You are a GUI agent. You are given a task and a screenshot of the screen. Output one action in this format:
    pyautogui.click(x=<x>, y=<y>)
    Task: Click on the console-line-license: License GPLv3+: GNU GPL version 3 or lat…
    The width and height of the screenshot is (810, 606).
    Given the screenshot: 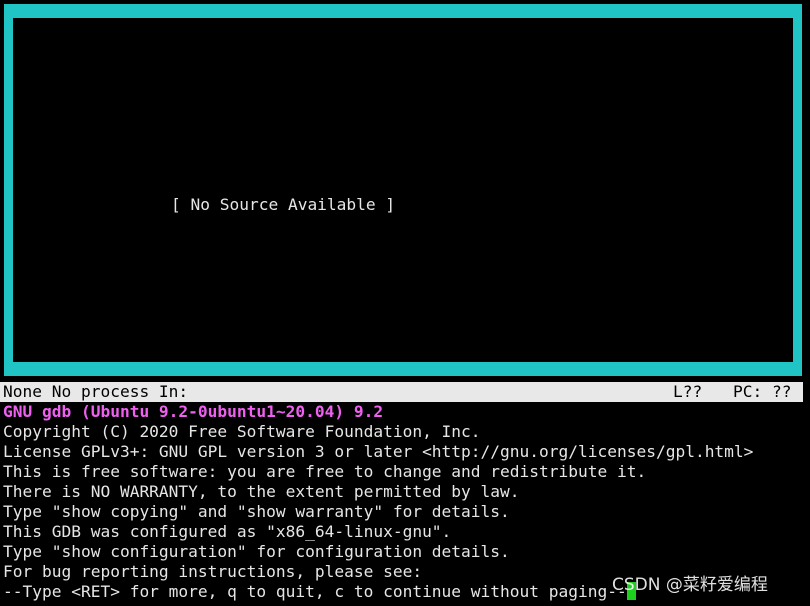 What is the action you would take?
    pyautogui.click(x=378, y=451)
    